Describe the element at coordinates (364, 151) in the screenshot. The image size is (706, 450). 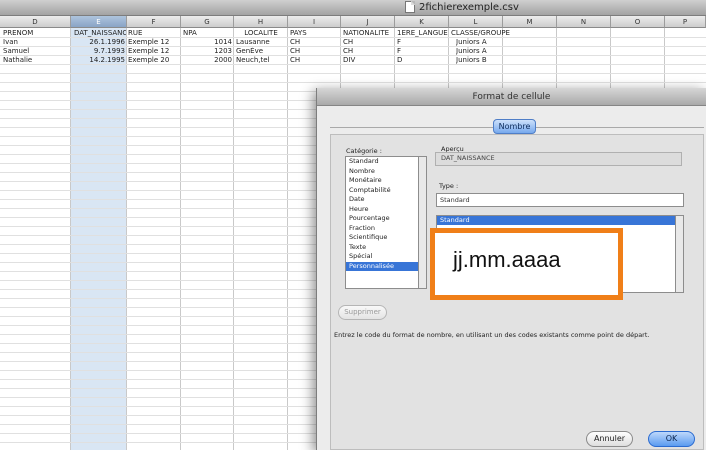
I see `category-label: Catégorie :` at that location.